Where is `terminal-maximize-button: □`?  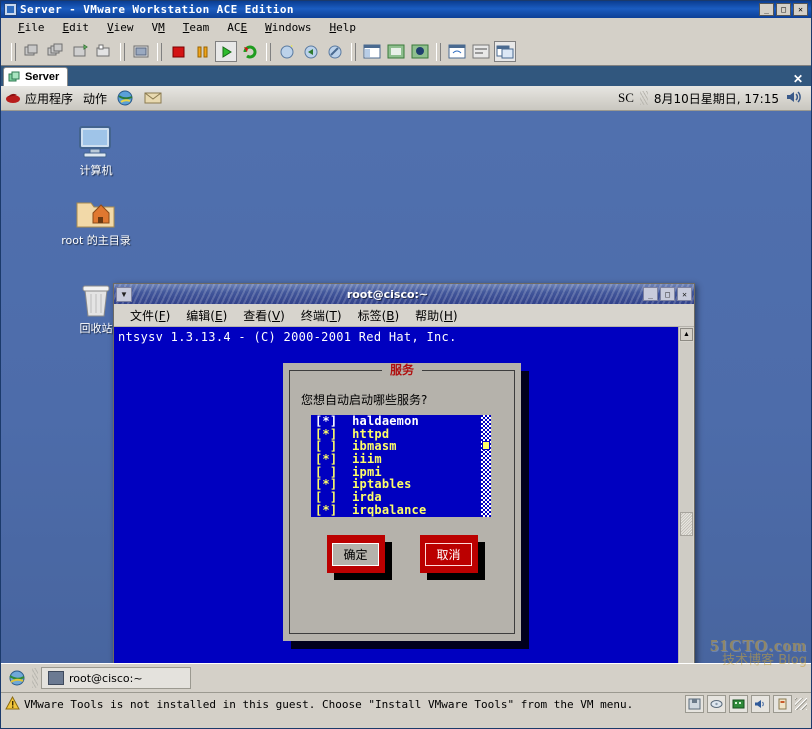 terminal-maximize-button: □ is located at coordinates (667, 294).